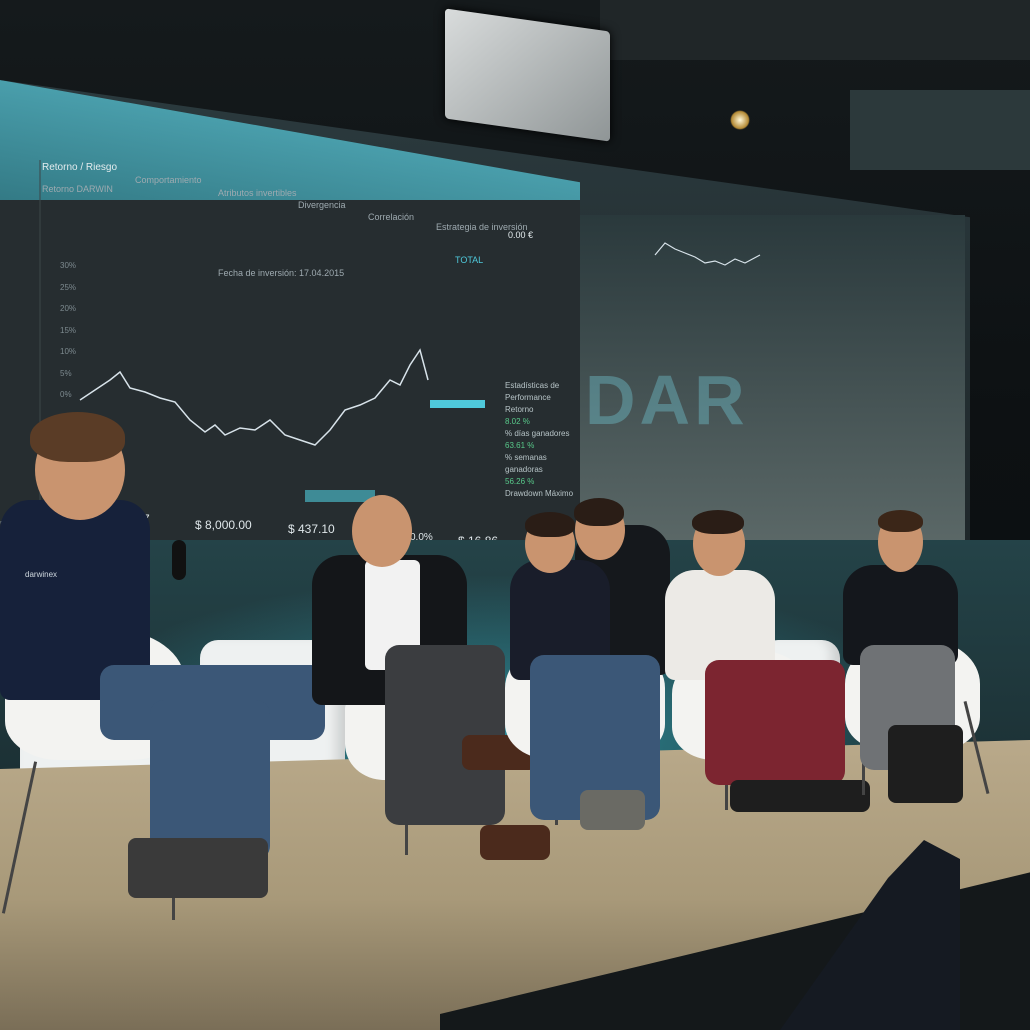  I want to click on mini-chart, so click(707, 254).